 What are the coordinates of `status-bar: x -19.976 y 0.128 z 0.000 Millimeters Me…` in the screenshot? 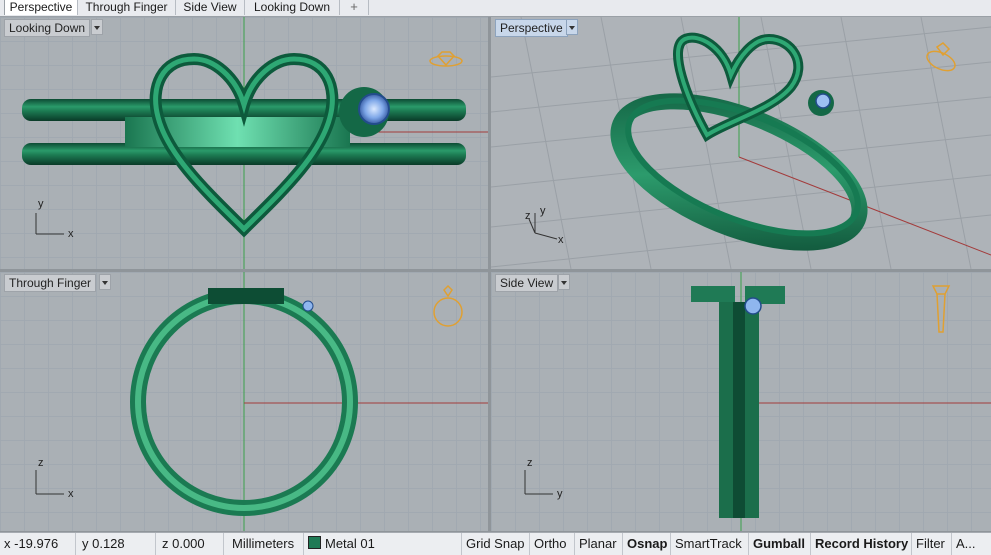 It's located at (495, 543).